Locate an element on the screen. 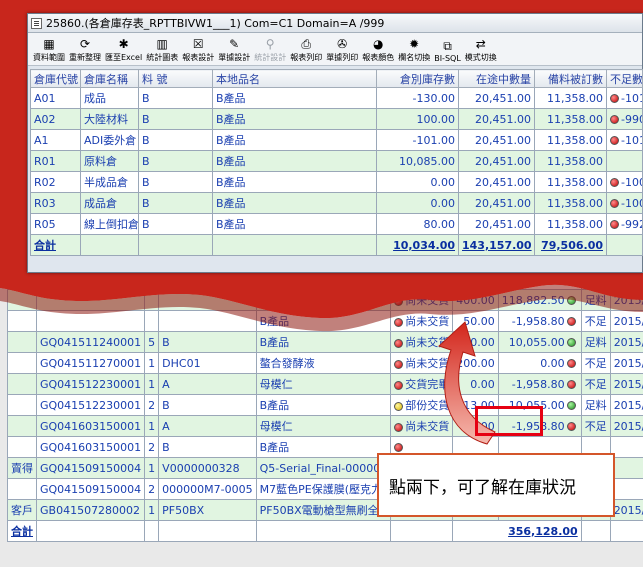 This screenshot has height=567, width=643. cell-name: 半成品倉 is located at coordinates (109, 182).